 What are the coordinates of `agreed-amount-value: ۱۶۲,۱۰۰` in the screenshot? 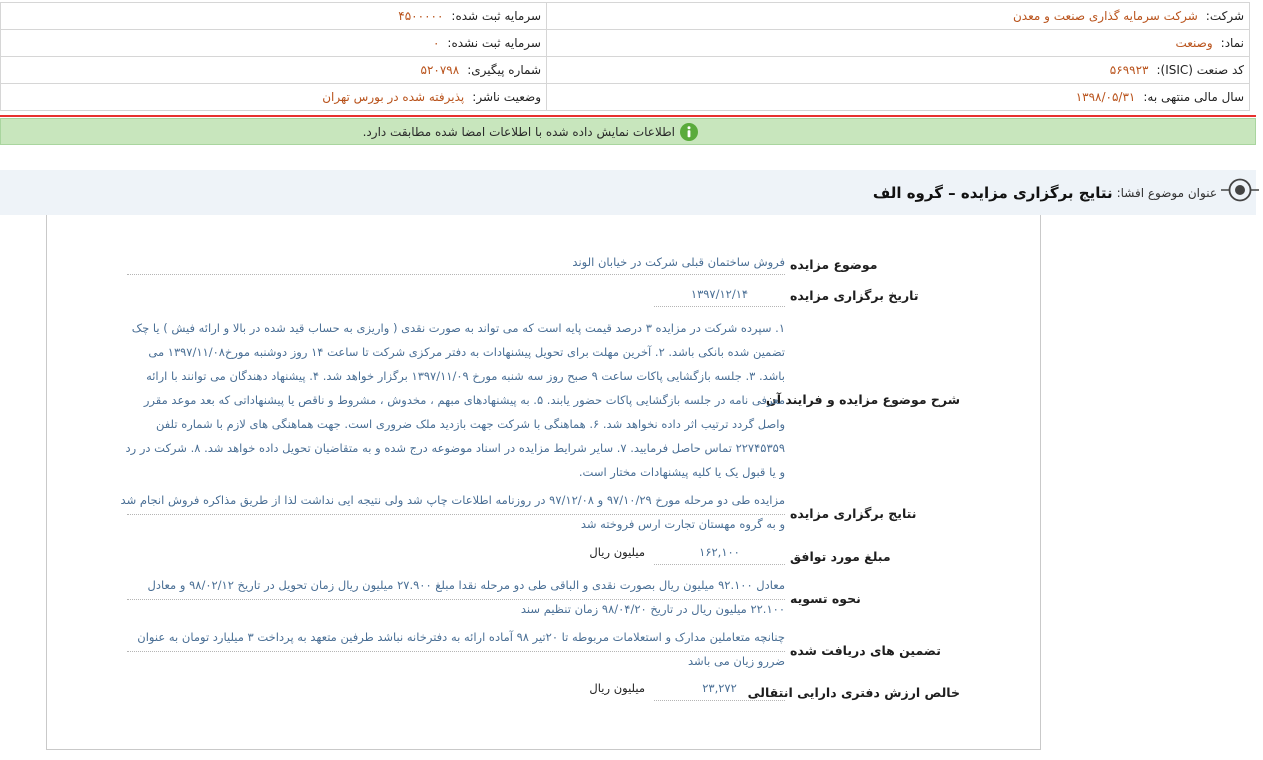 It's located at (719, 552).